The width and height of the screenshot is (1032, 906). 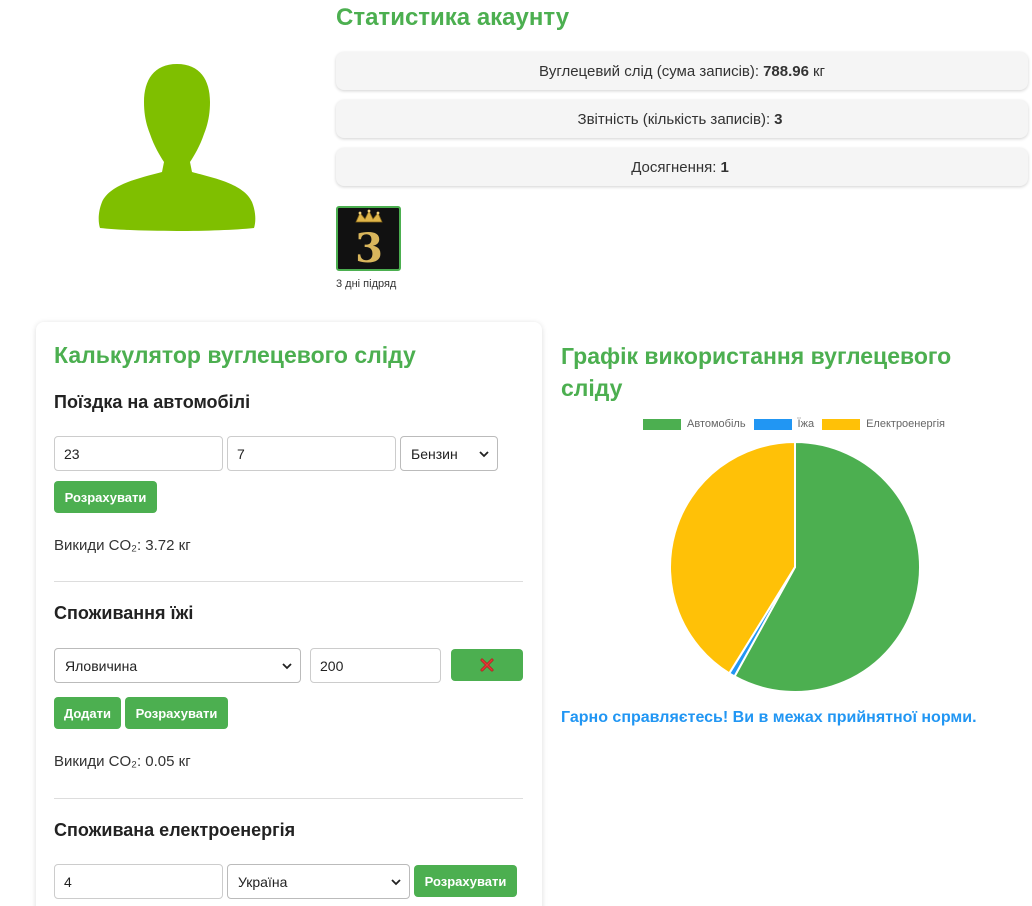 I want to click on electricity-calculate-button: Розрахувати, so click(x=465, y=881).